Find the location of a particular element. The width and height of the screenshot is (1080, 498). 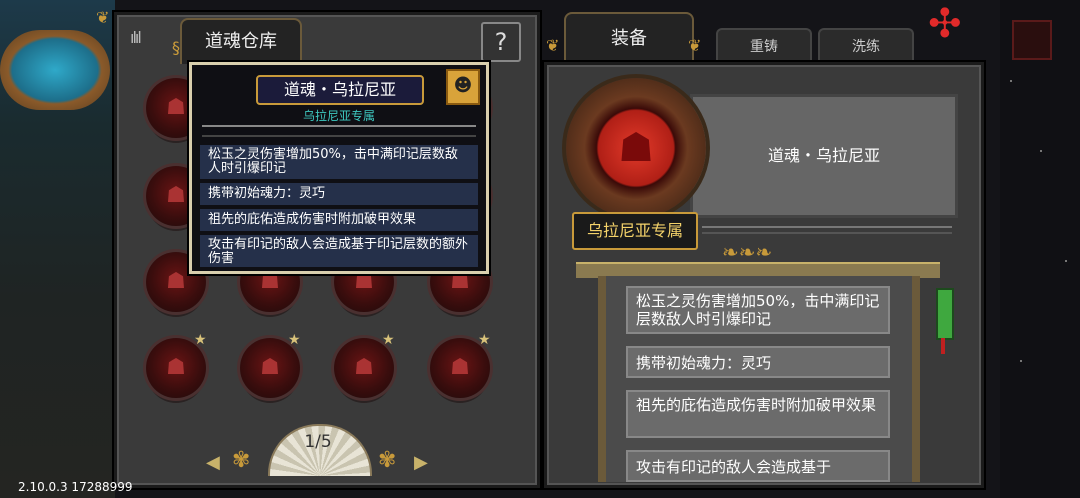

pagination-ornament-right: ✾ is located at coordinates (387, 460).